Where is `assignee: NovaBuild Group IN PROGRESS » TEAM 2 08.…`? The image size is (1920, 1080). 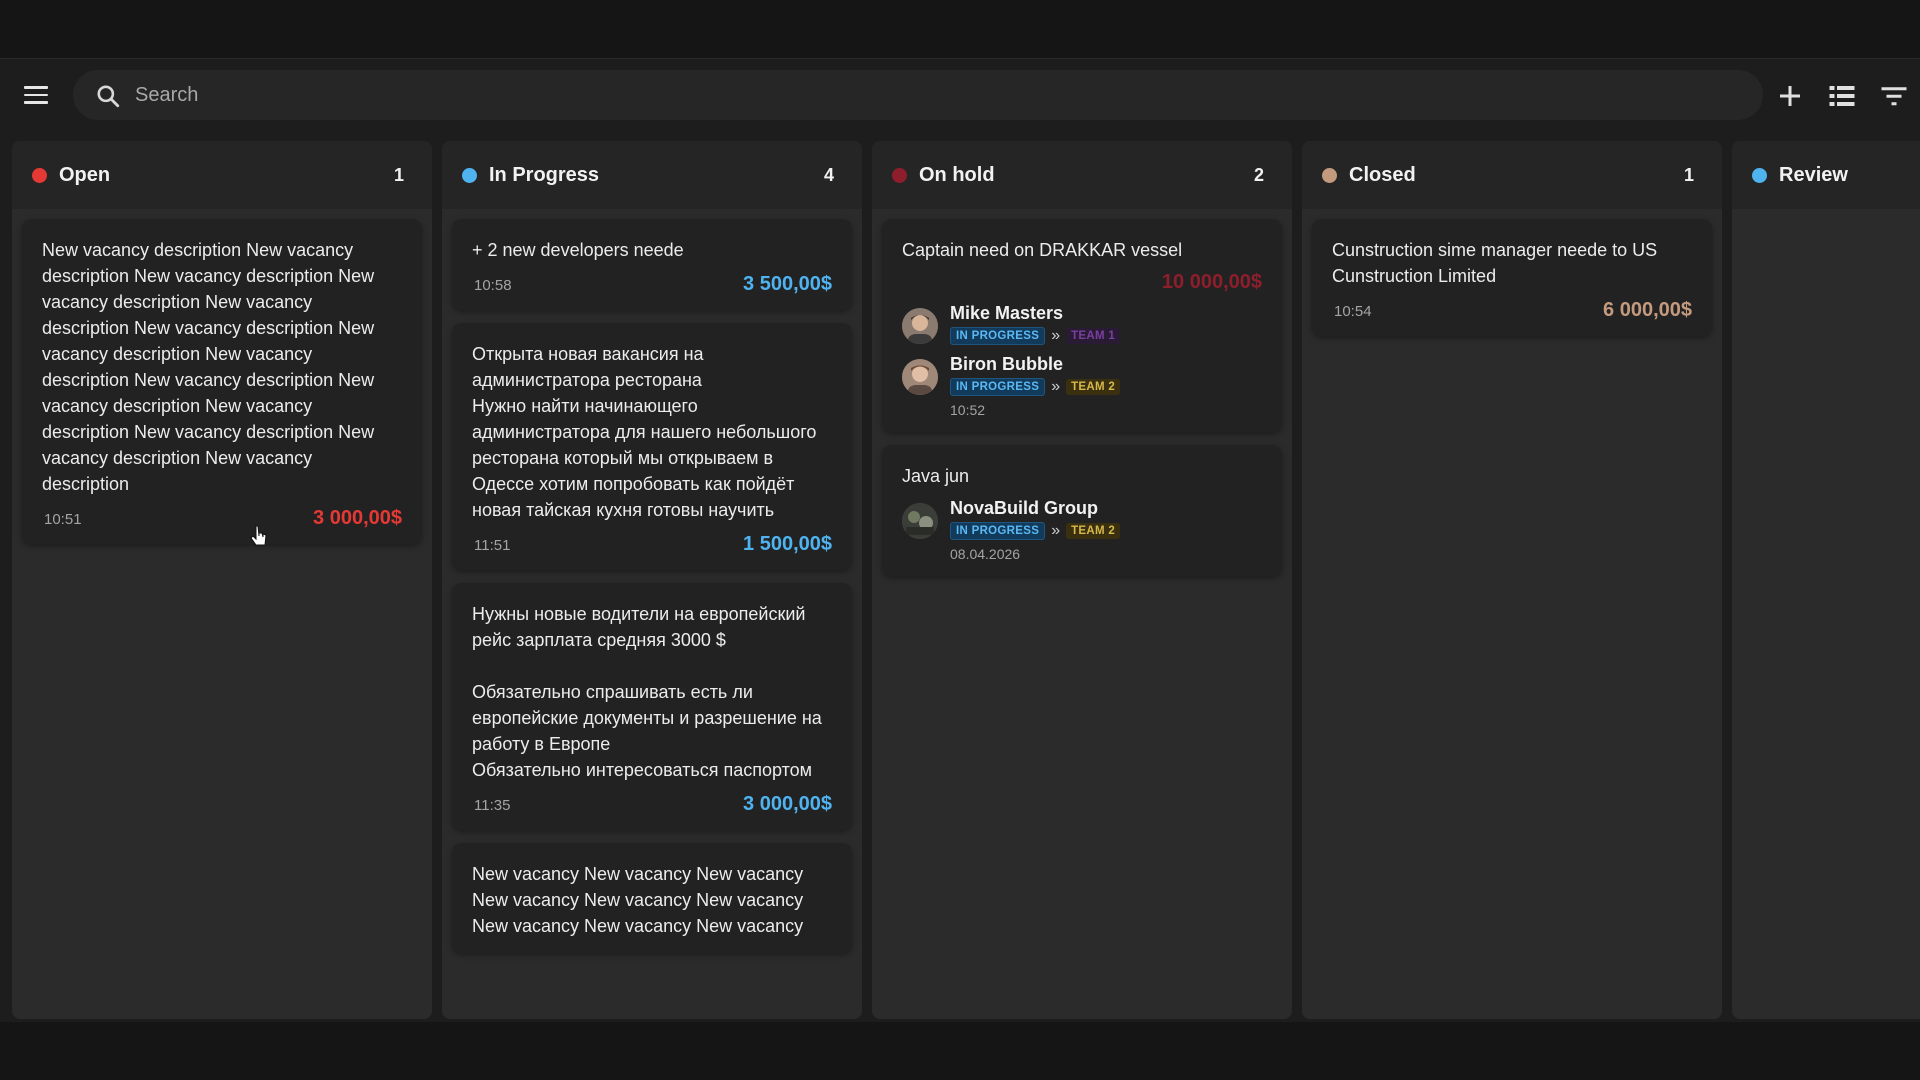
assignee: NovaBuild Group IN PROGRESS » TEAM 2 08.… is located at coordinates (1082, 529).